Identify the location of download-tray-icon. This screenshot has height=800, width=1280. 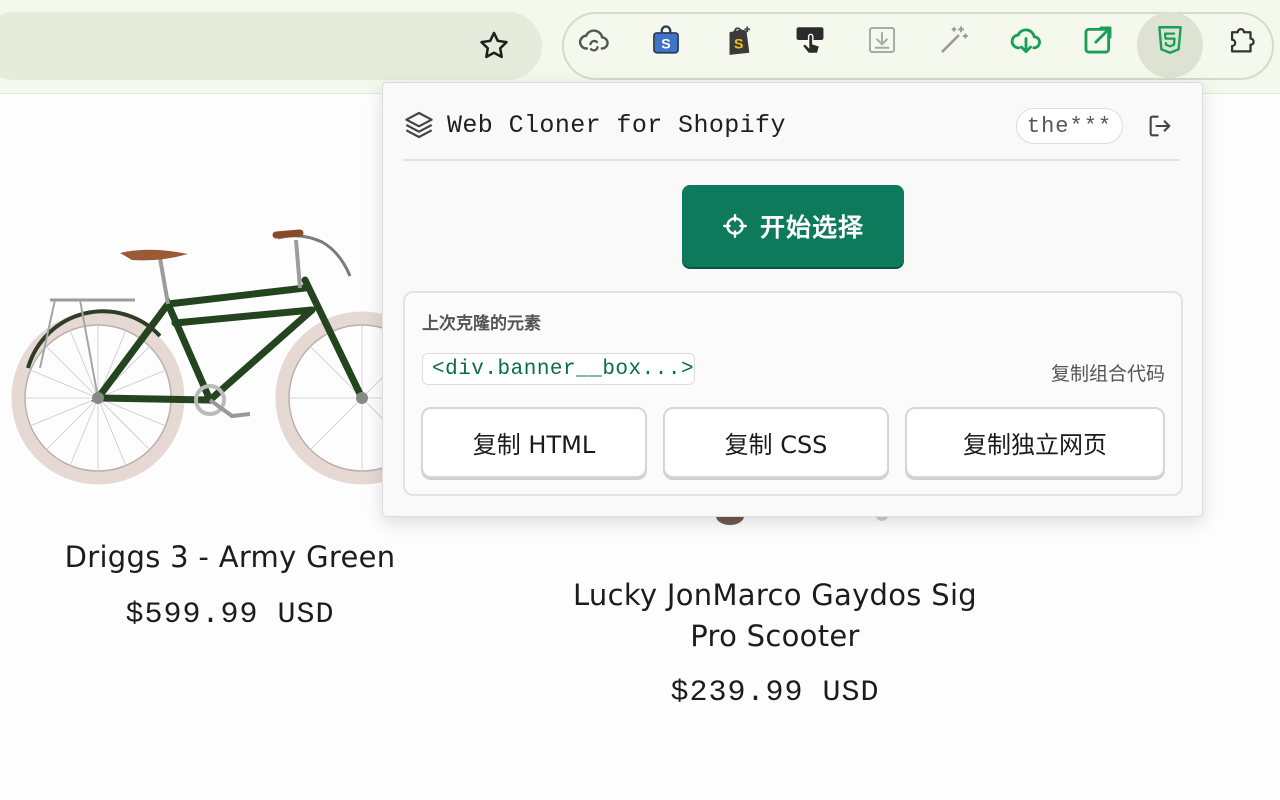
(882, 40).